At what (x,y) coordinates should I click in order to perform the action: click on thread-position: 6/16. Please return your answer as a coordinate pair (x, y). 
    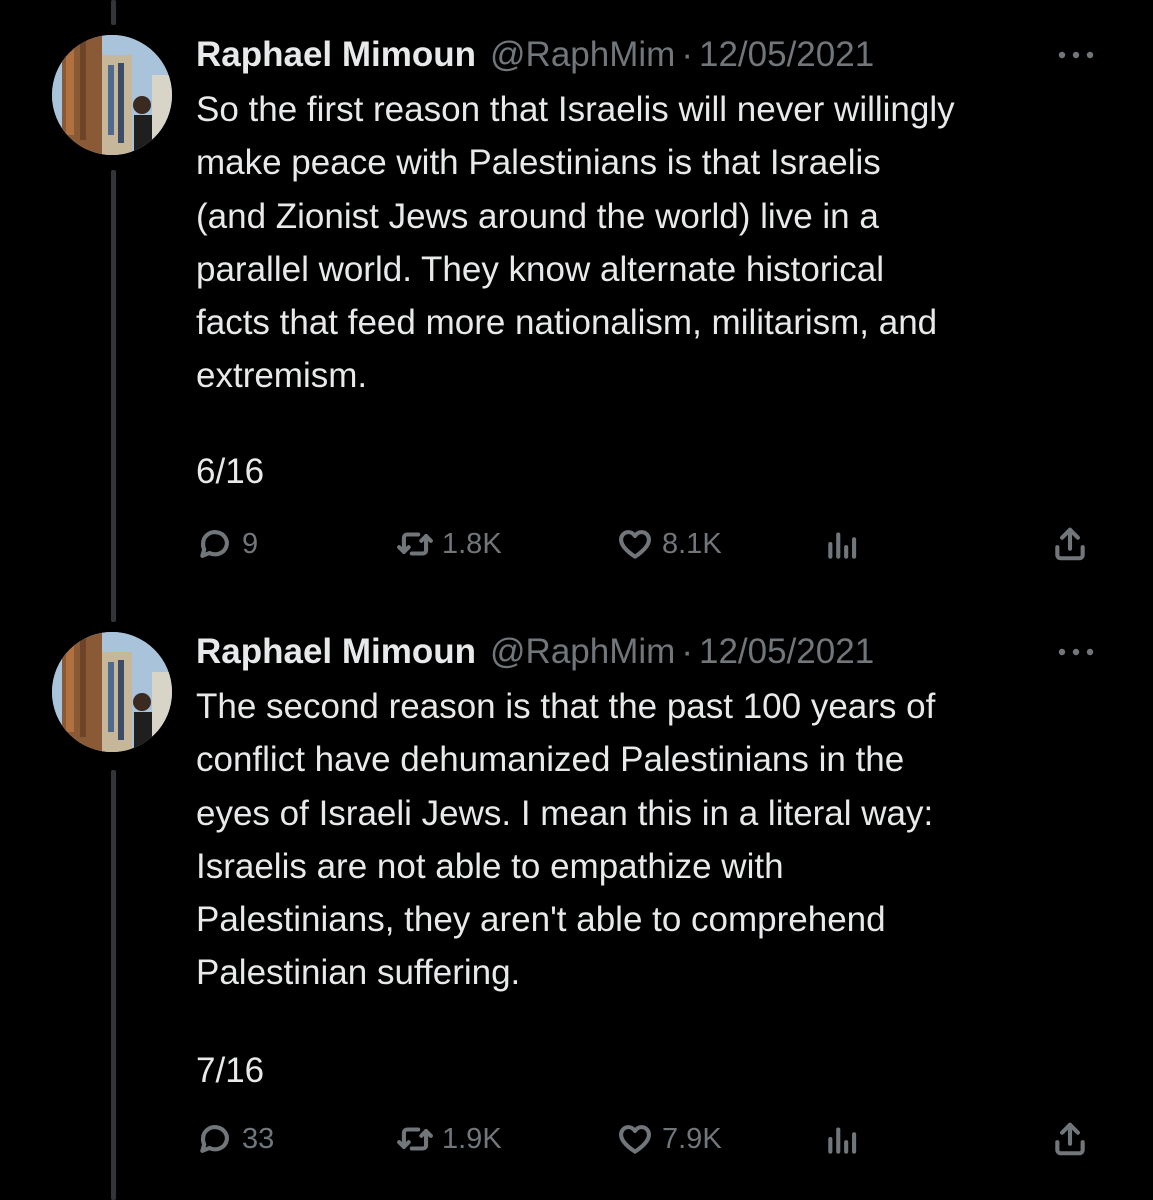
    Looking at the image, I should click on (230, 471).